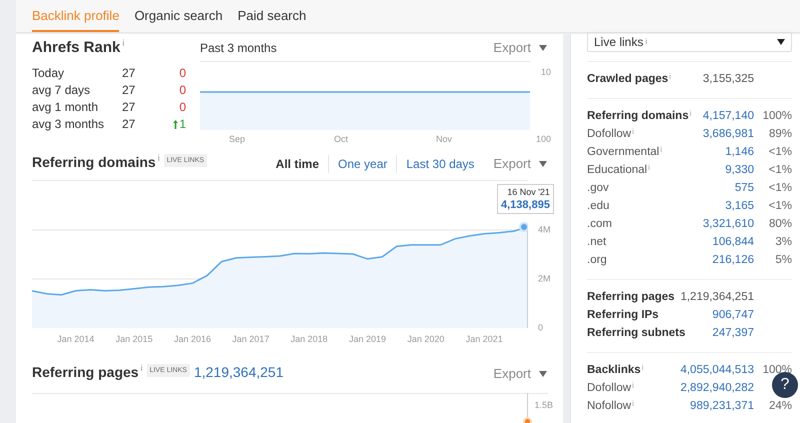 This screenshot has width=800, height=423. What do you see at coordinates (597, 260) in the screenshot?
I see `metric-label: .org` at bounding box center [597, 260].